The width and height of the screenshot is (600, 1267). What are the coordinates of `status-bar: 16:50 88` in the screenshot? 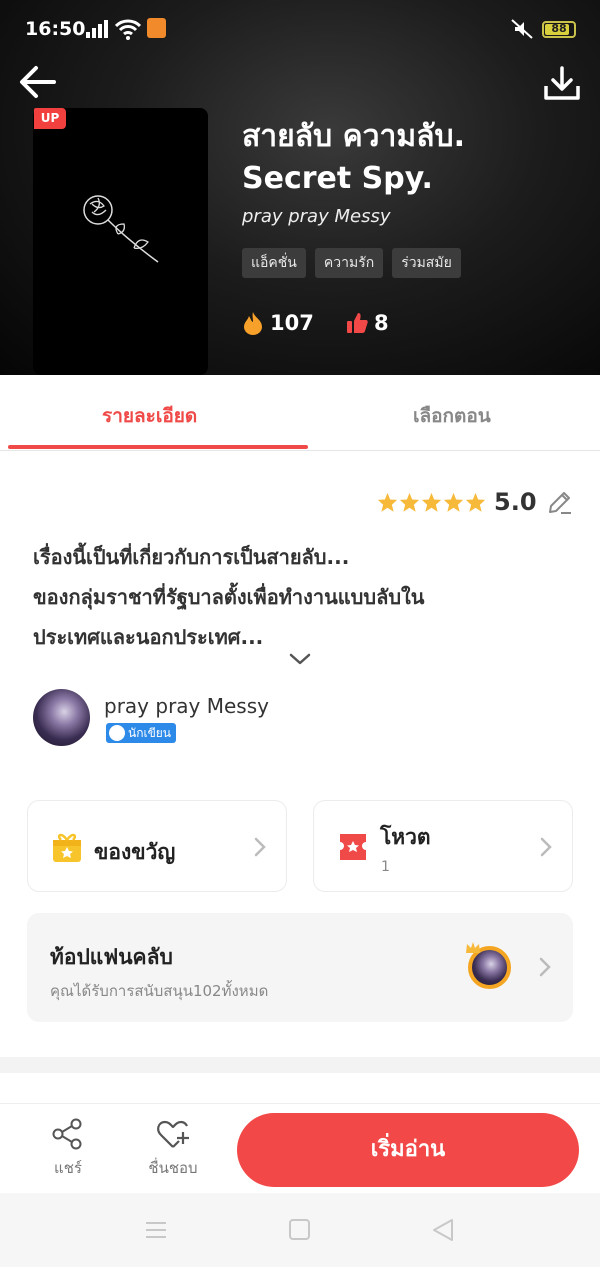 It's located at (300, 30).